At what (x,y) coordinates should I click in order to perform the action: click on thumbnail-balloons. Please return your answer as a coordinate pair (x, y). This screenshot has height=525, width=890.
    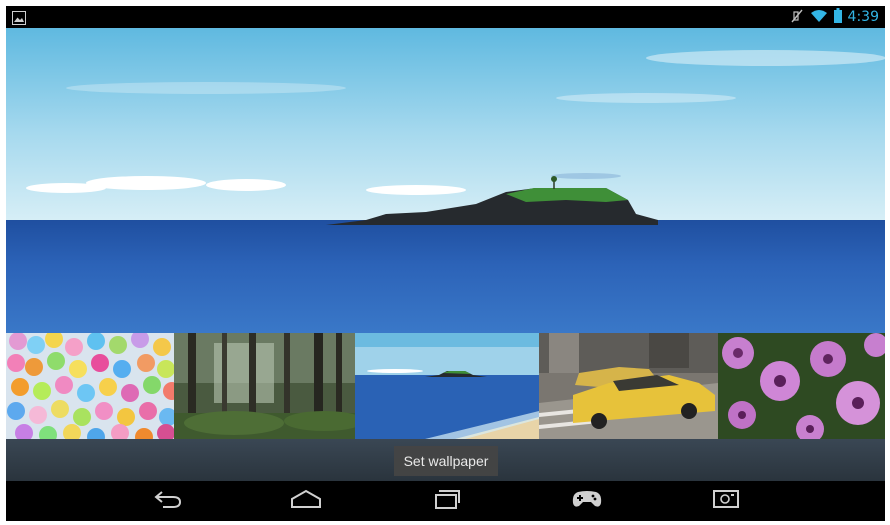
    Looking at the image, I should click on (90, 386).